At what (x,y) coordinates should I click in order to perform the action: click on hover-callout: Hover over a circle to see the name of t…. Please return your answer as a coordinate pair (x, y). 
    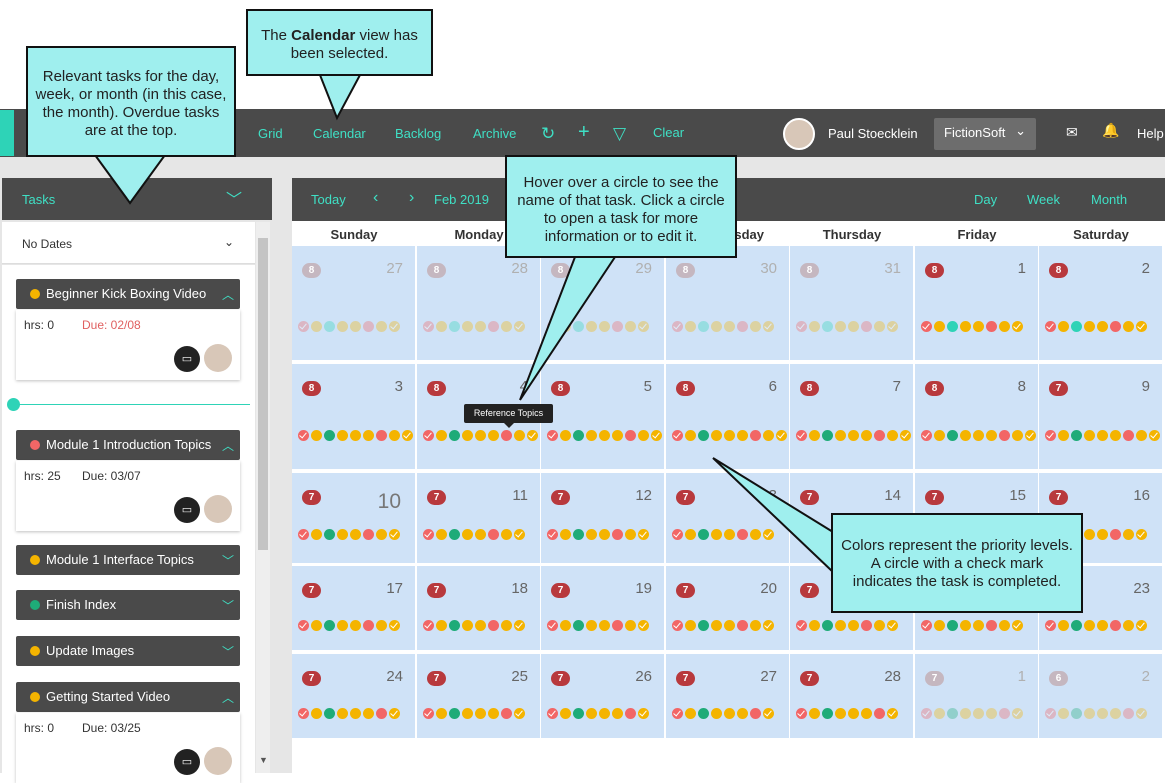
    Looking at the image, I should click on (621, 206).